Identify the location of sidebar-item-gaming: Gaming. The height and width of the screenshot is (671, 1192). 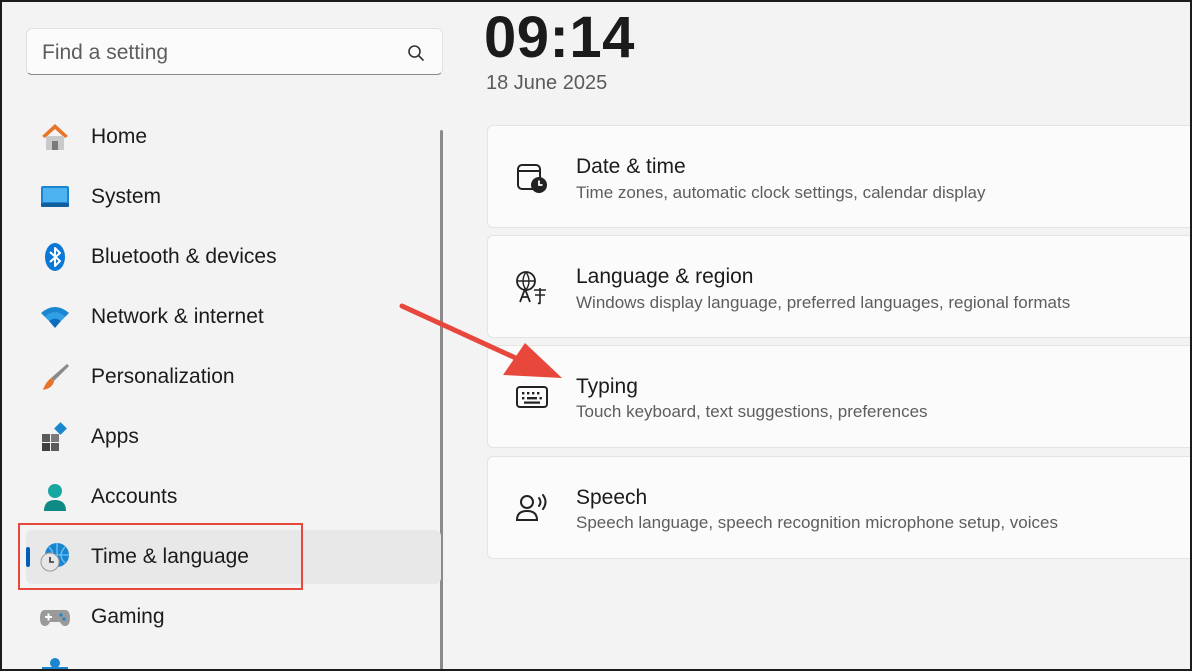
(233, 617).